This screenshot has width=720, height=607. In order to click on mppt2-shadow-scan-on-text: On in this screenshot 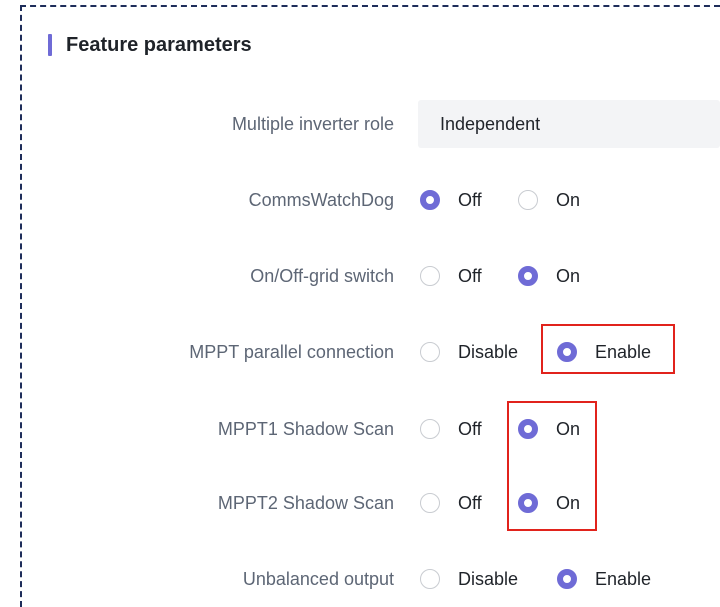, I will do `click(568, 502)`.